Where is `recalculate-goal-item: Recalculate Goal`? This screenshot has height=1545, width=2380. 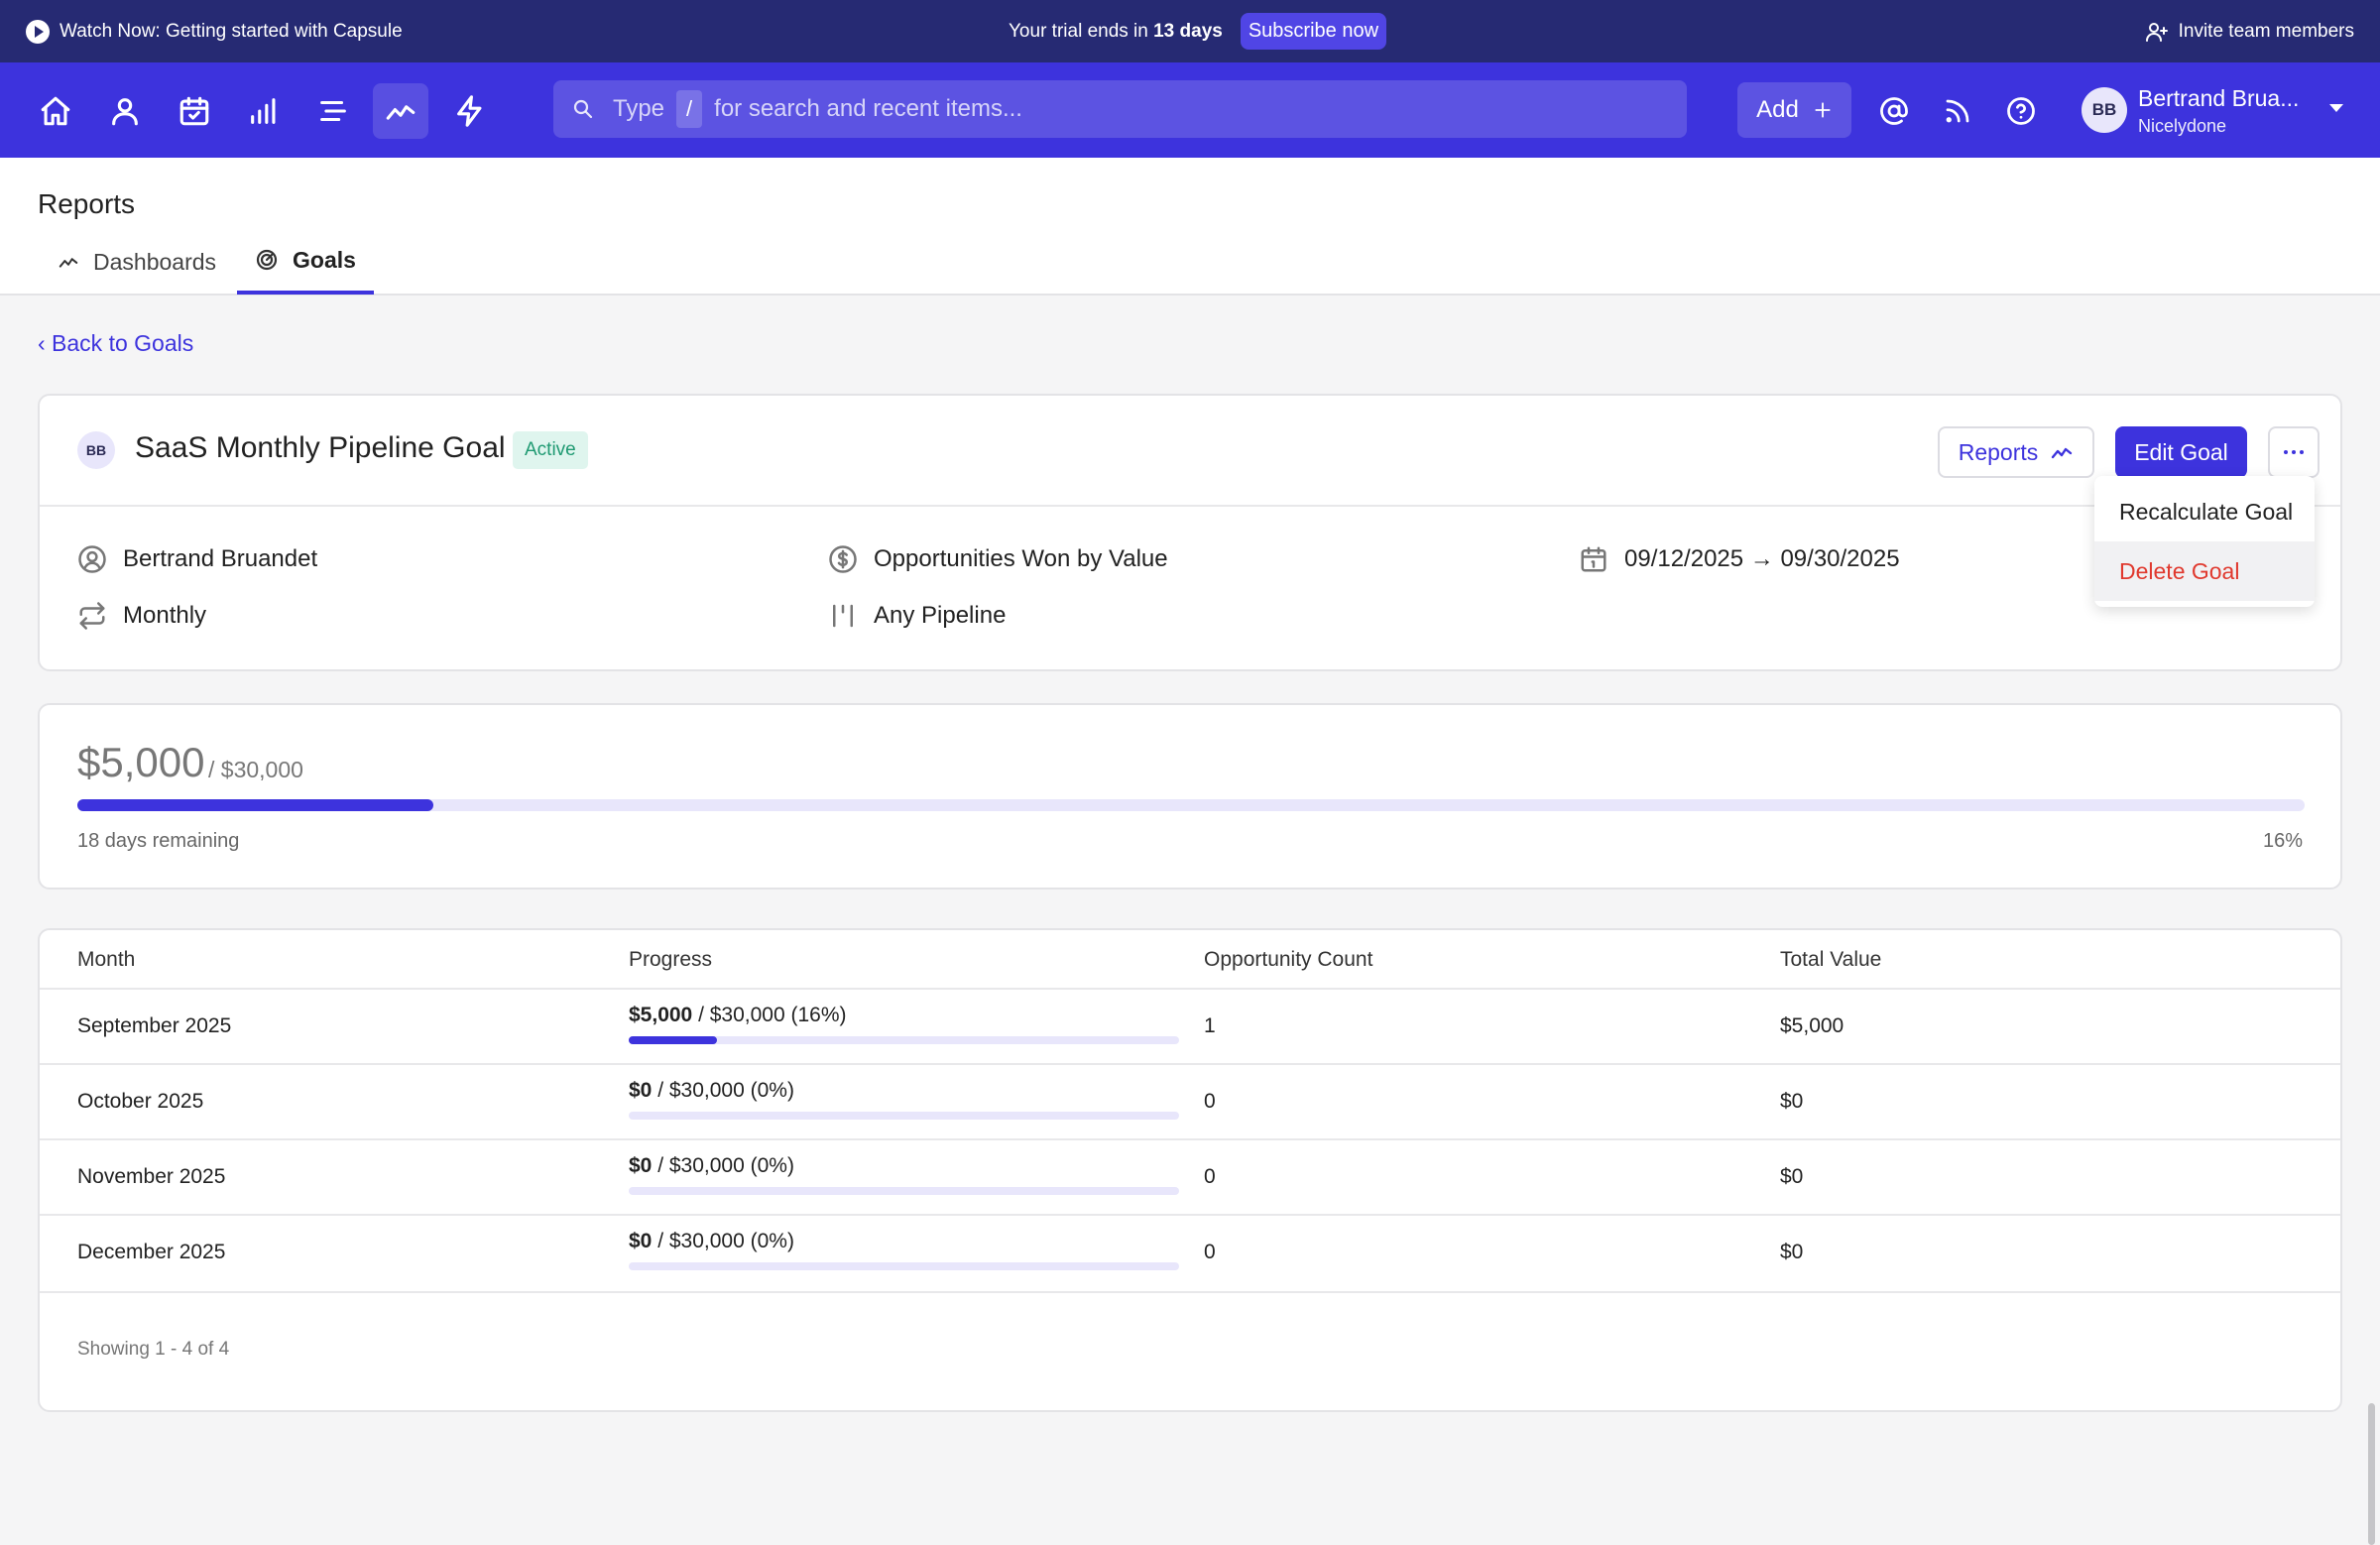
recalculate-goal-item: Recalculate Goal is located at coordinates (2204, 512).